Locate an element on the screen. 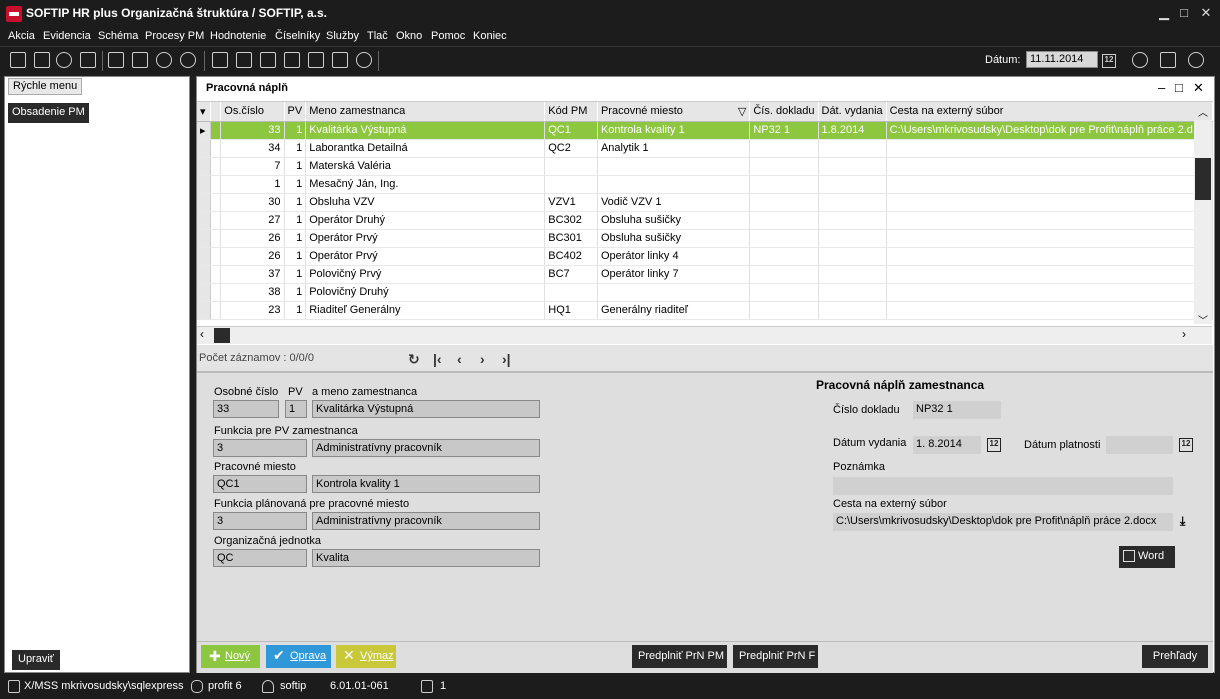 Image resolution: width=1220 pixels, height=699 pixels. field-datum-platnosti is located at coordinates (1139, 445).